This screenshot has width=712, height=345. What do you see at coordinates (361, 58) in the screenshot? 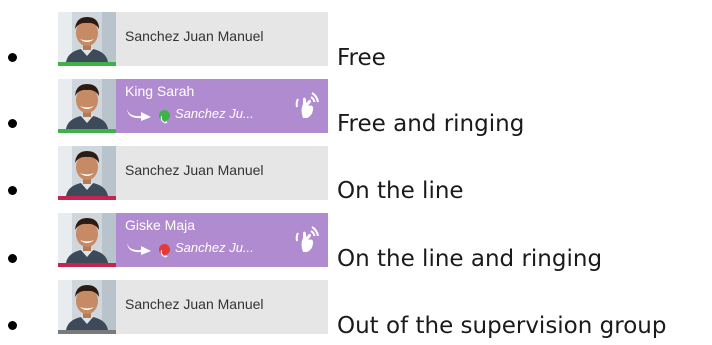
I see `state-label: Free` at bounding box center [361, 58].